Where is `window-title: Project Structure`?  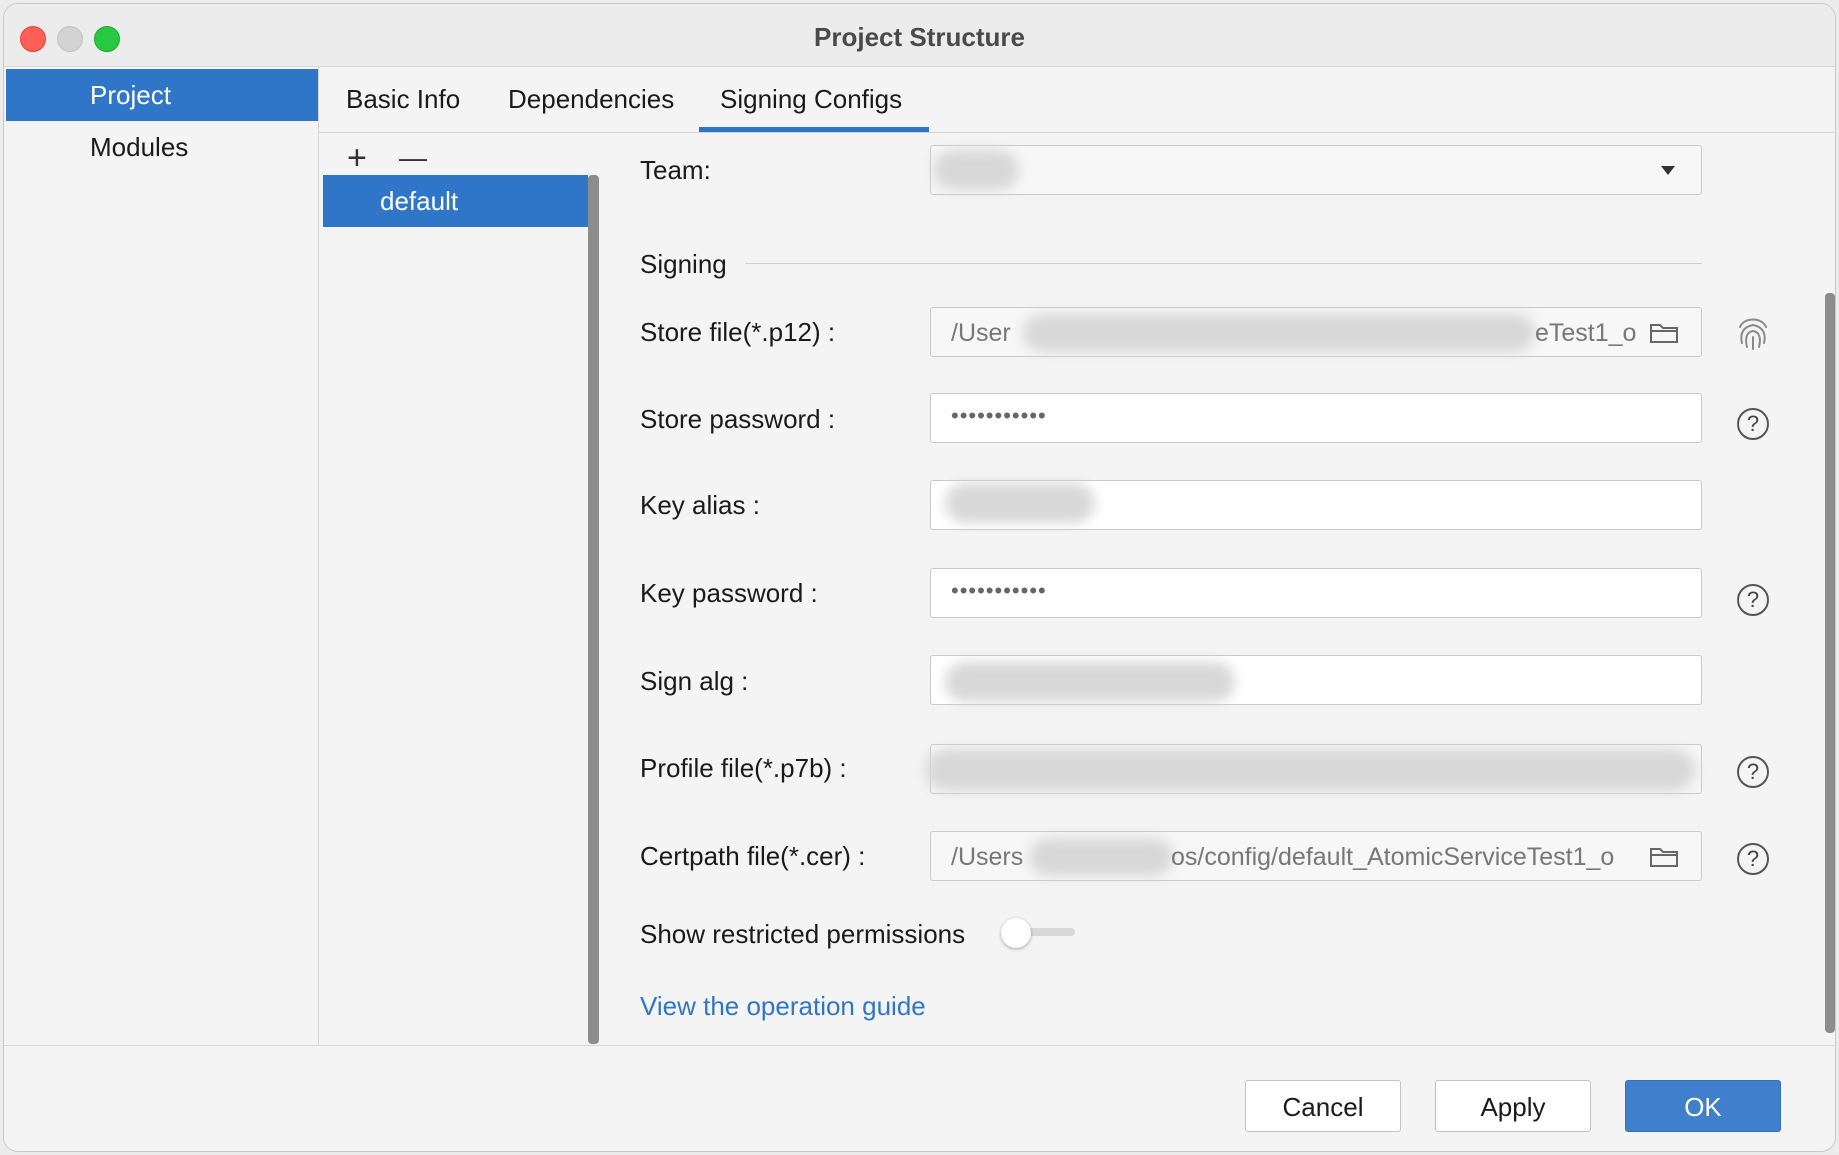 window-title: Project Structure is located at coordinates (919, 37).